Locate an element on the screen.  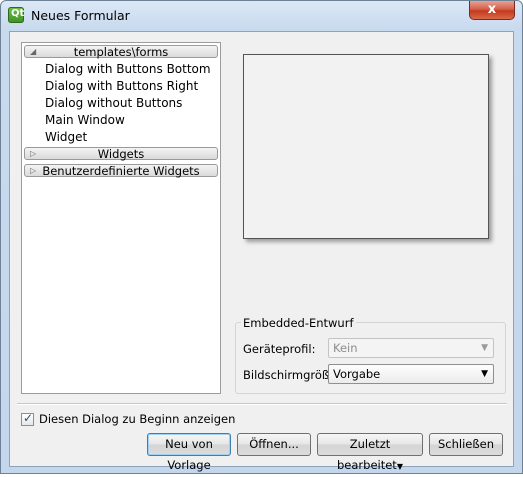
window-title: Neues Formular is located at coordinates (80, 15).